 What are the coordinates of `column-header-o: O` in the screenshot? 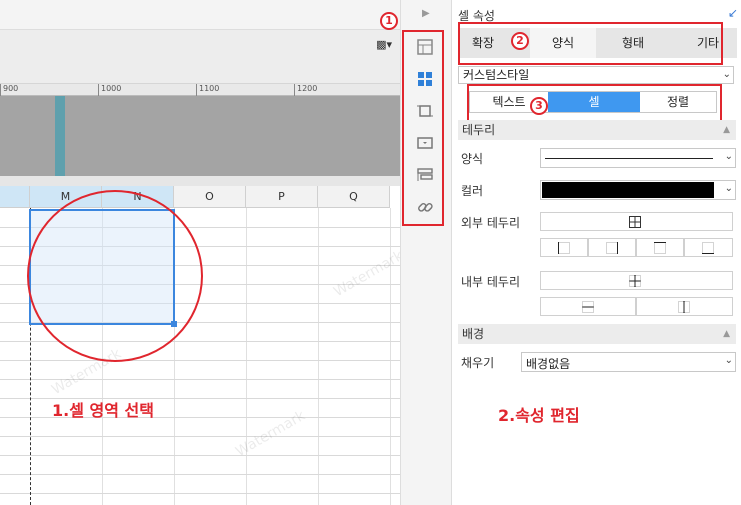 It's located at (210, 197).